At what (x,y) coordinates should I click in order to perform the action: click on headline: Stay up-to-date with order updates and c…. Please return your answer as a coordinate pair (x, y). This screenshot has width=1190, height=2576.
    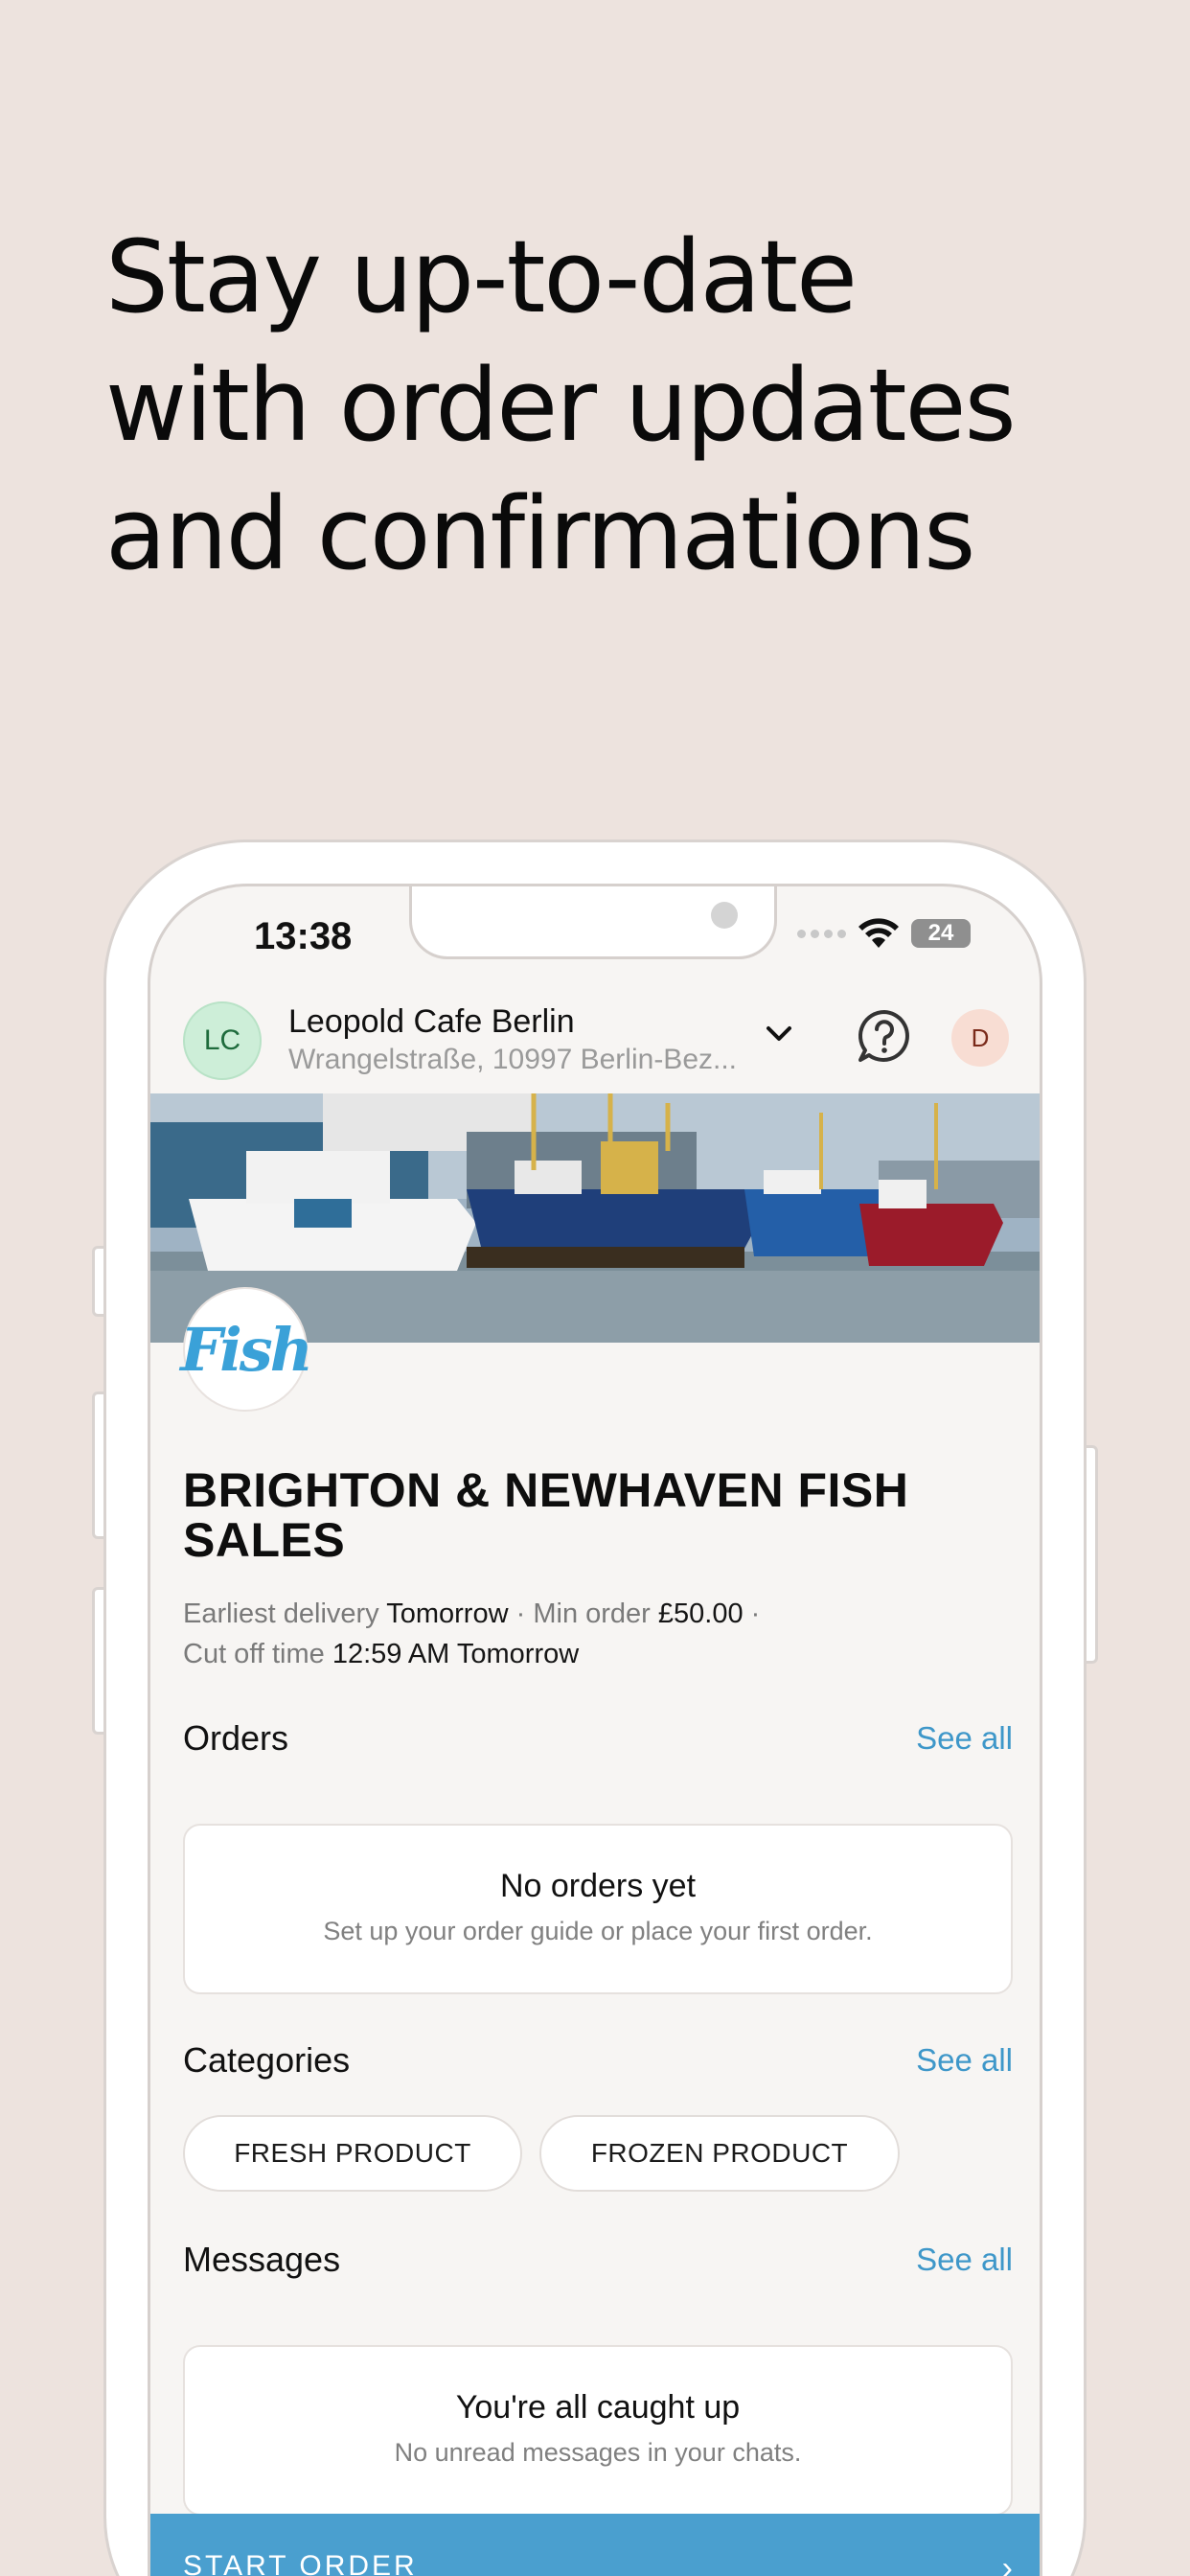
    Looking at the image, I should click on (604, 405).